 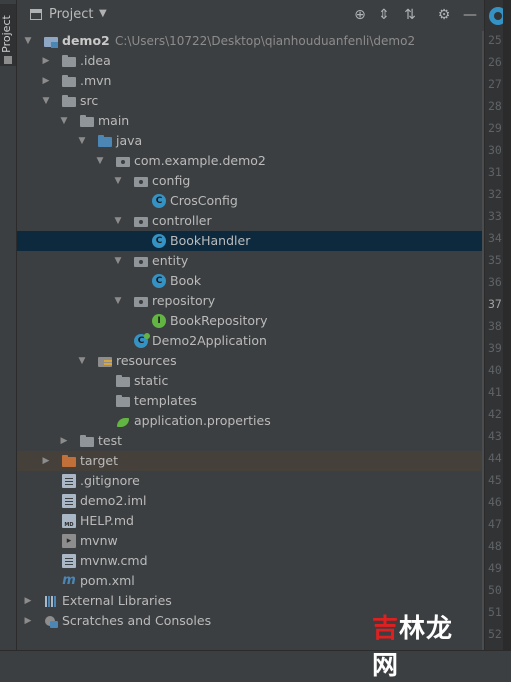 I want to click on tree-row: application.properties, so click(x=250, y=421).